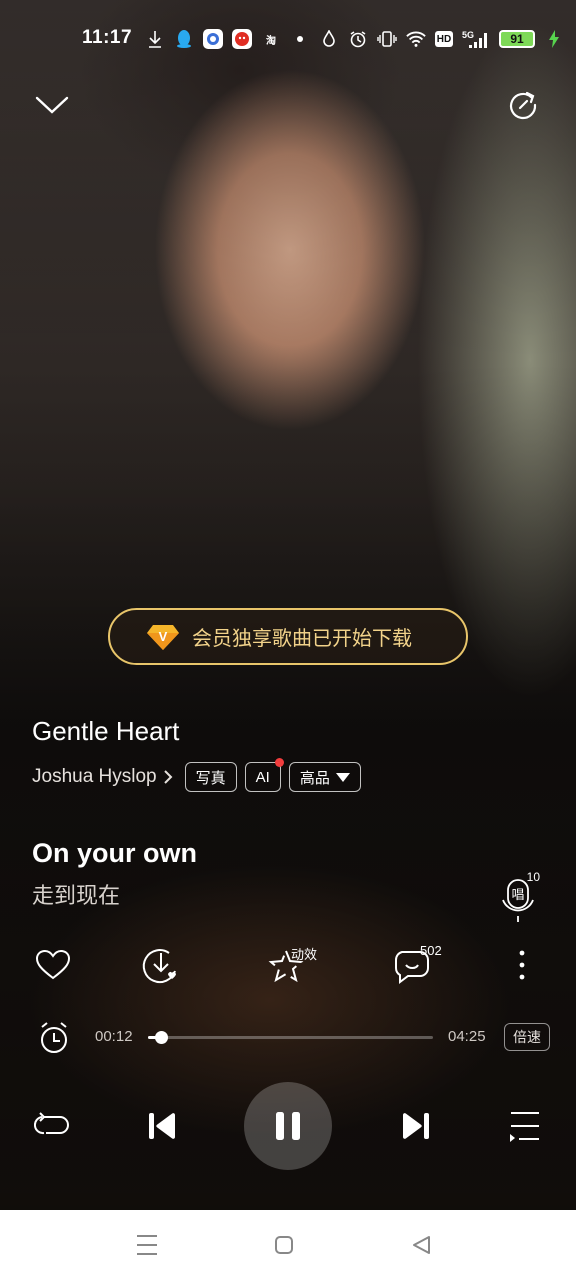 The width and height of the screenshot is (576, 1280). Describe the element at coordinates (476, 39) in the screenshot. I see `signal-icon: 5G` at that location.